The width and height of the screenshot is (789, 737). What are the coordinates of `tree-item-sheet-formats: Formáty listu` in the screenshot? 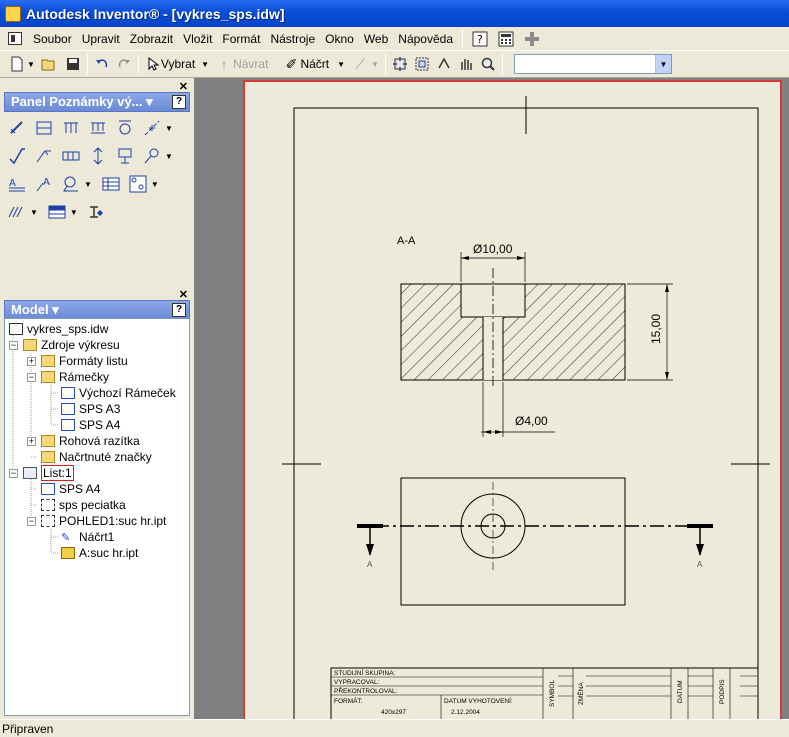 It's located at (84, 361).